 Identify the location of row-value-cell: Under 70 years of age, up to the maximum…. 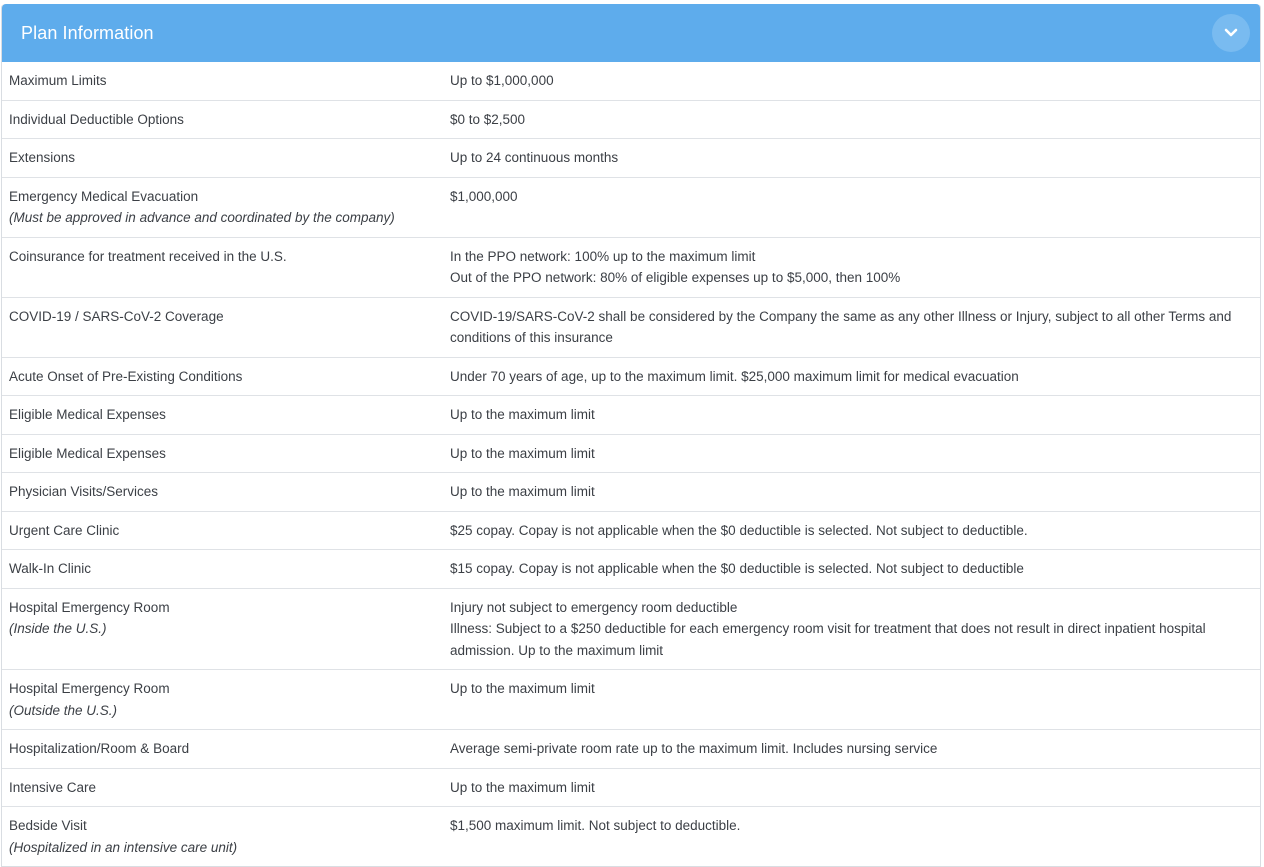
(851, 377).